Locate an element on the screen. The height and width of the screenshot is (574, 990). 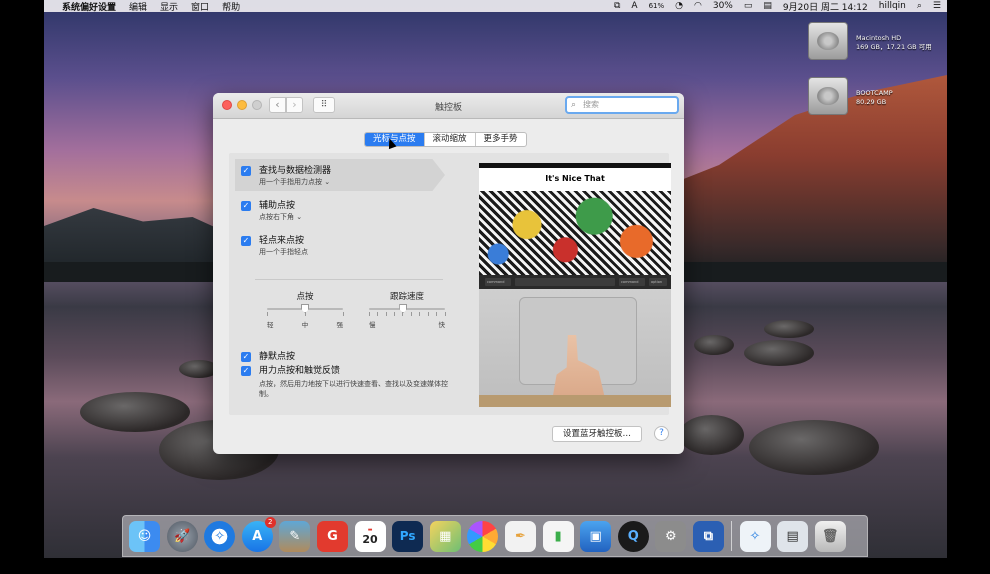
system-preferences-icon: ⚙ is located at coordinates (671, 536).